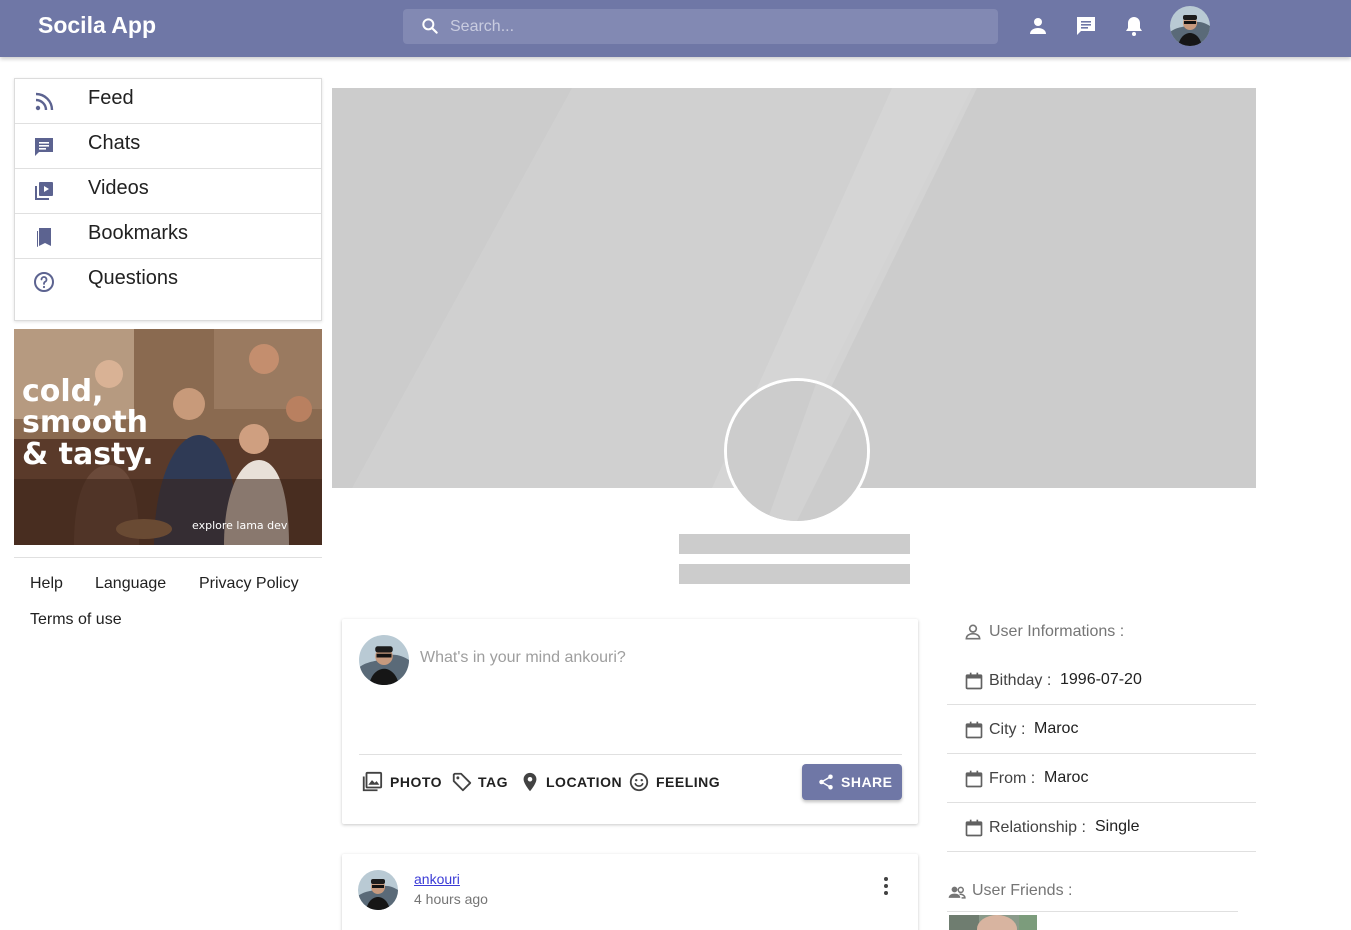  Describe the element at coordinates (462, 782) in the screenshot. I see `tag-icon` at that location.